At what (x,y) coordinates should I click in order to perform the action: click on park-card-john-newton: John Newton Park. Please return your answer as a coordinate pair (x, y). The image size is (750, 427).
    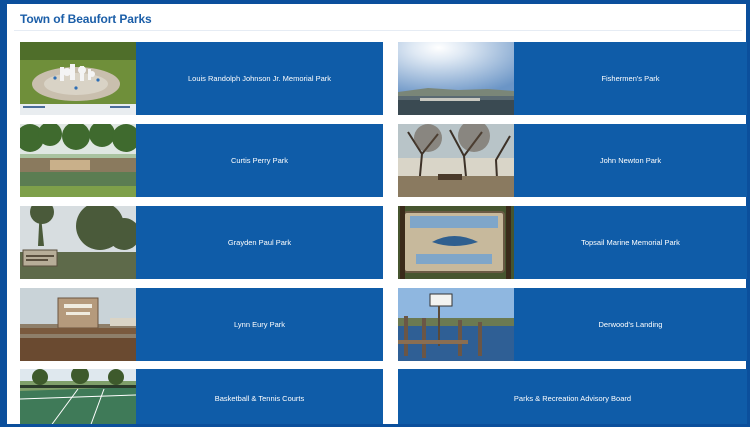
    Looking at the image, I should click on (572, 160).